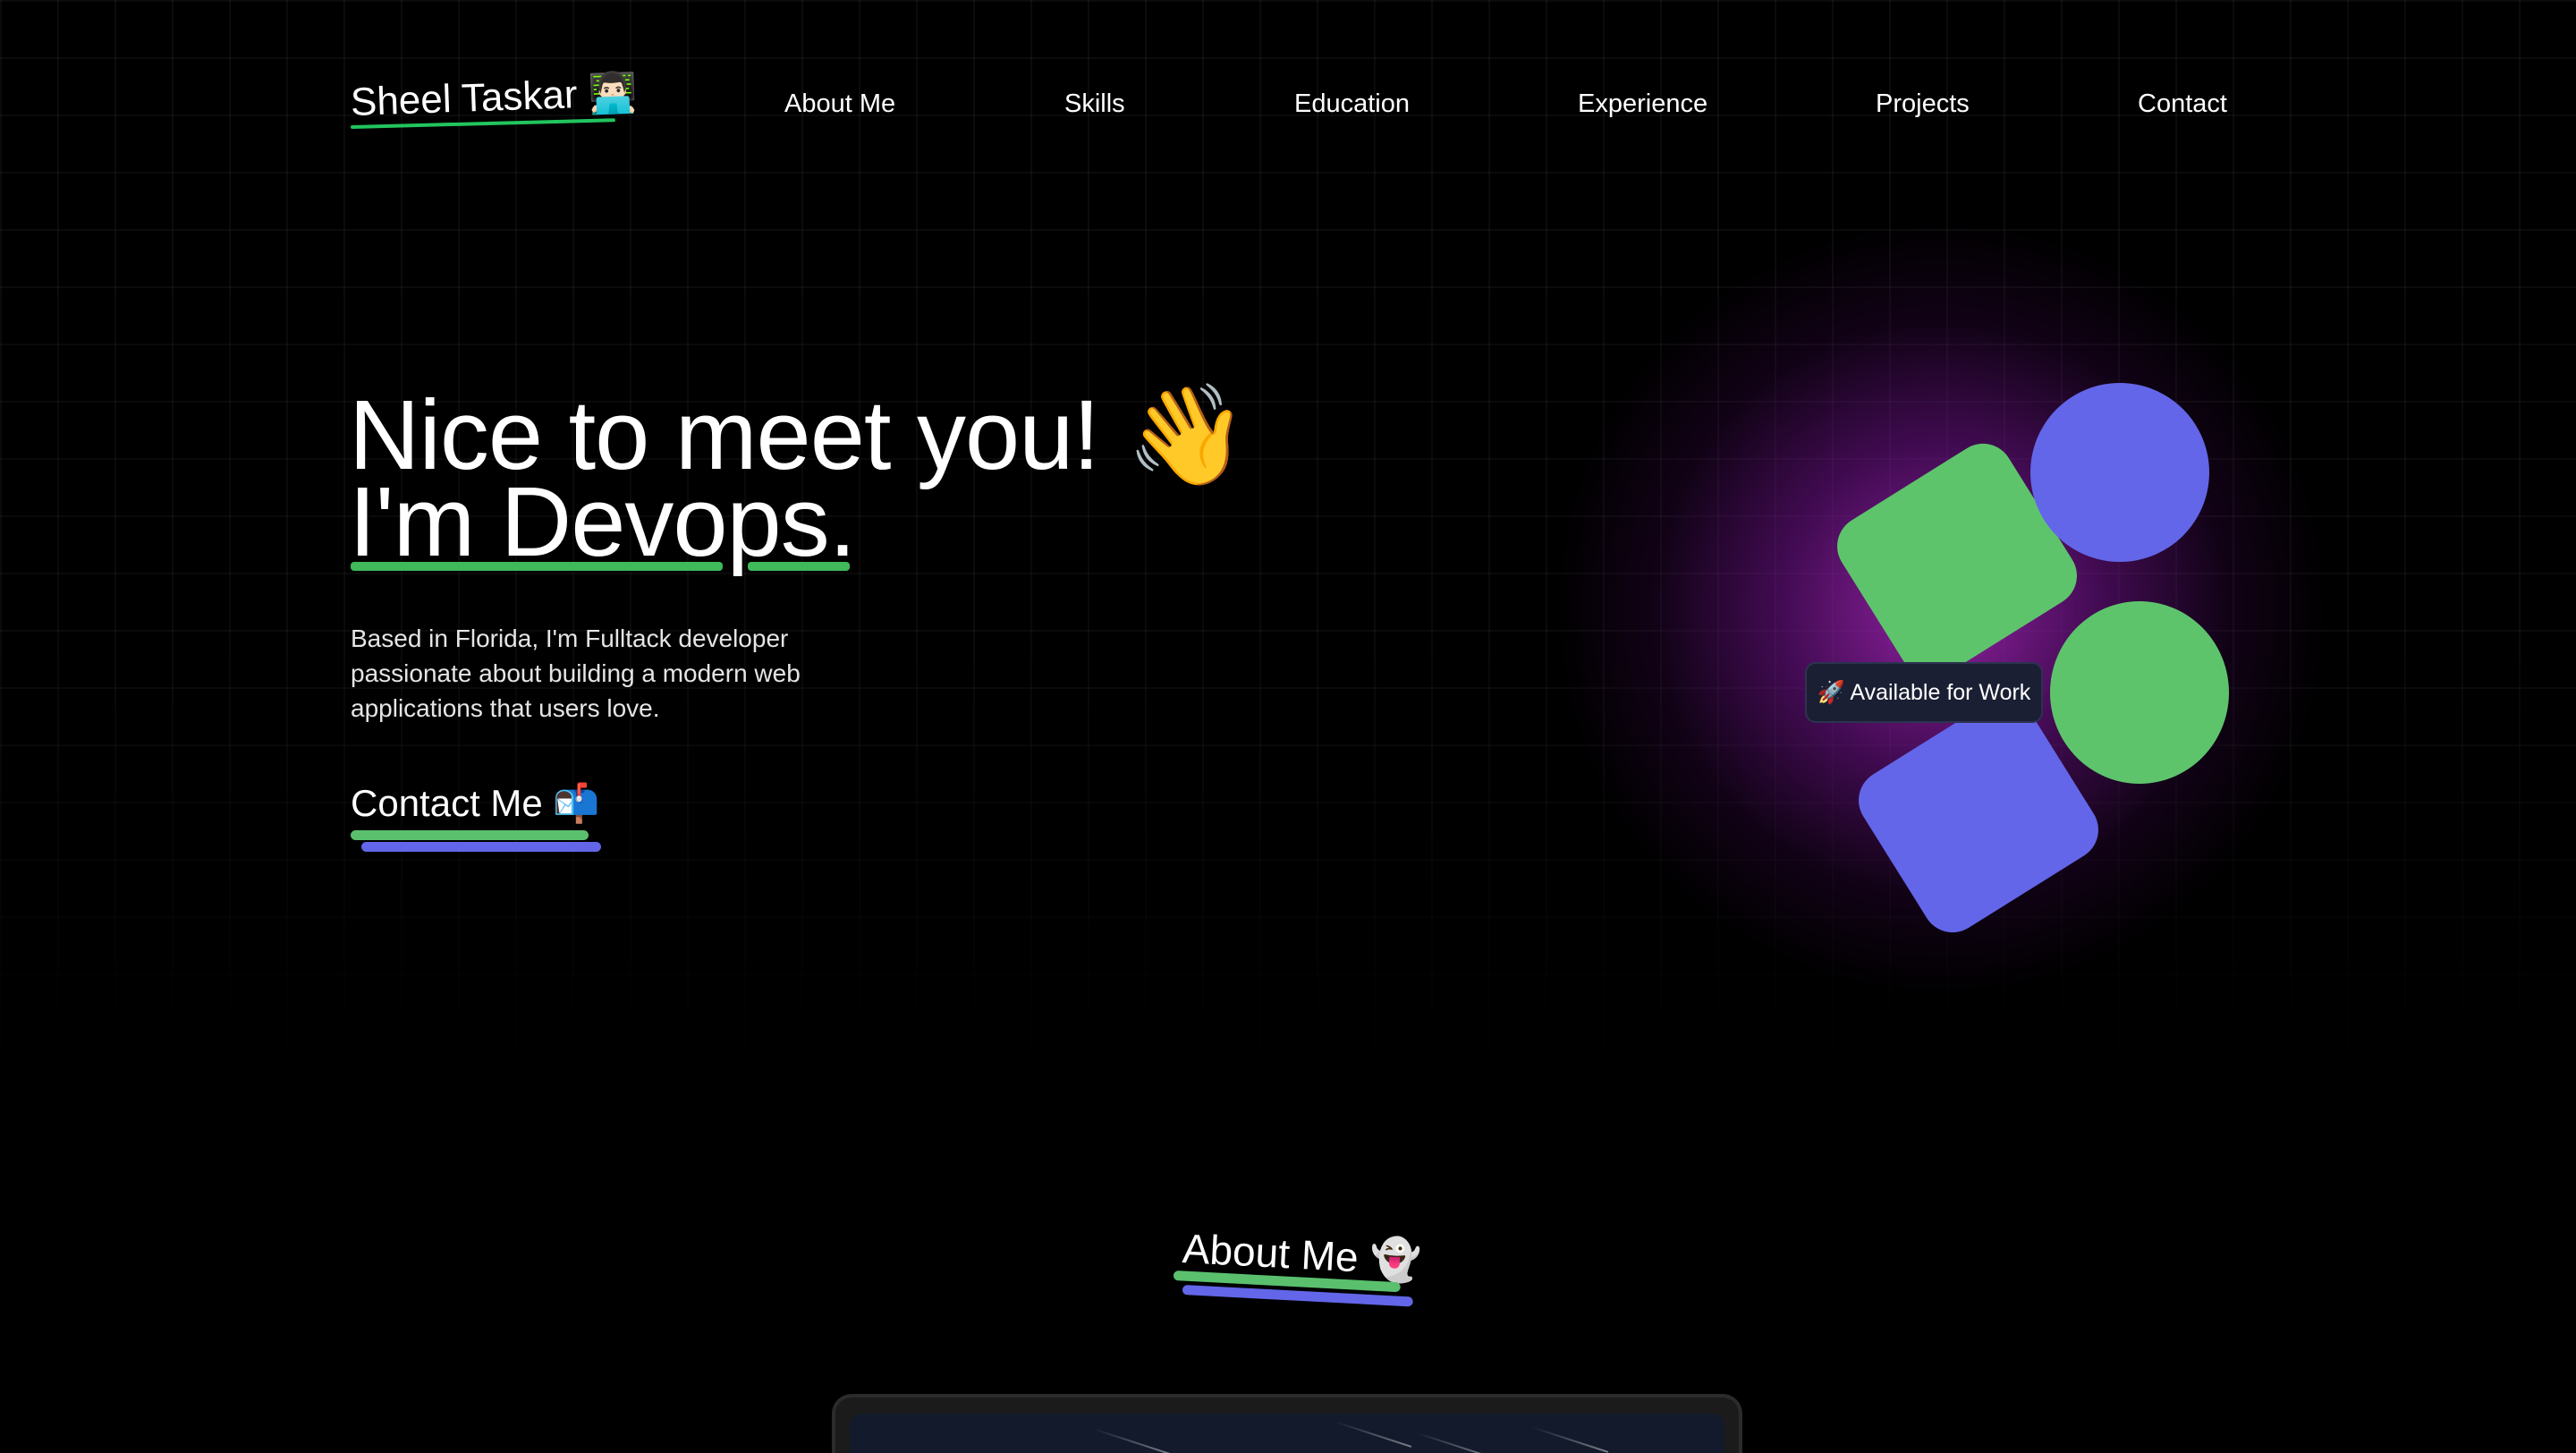 The image size is (2576, 1453). I want to click on contact-underline-green, so click(470, 835).